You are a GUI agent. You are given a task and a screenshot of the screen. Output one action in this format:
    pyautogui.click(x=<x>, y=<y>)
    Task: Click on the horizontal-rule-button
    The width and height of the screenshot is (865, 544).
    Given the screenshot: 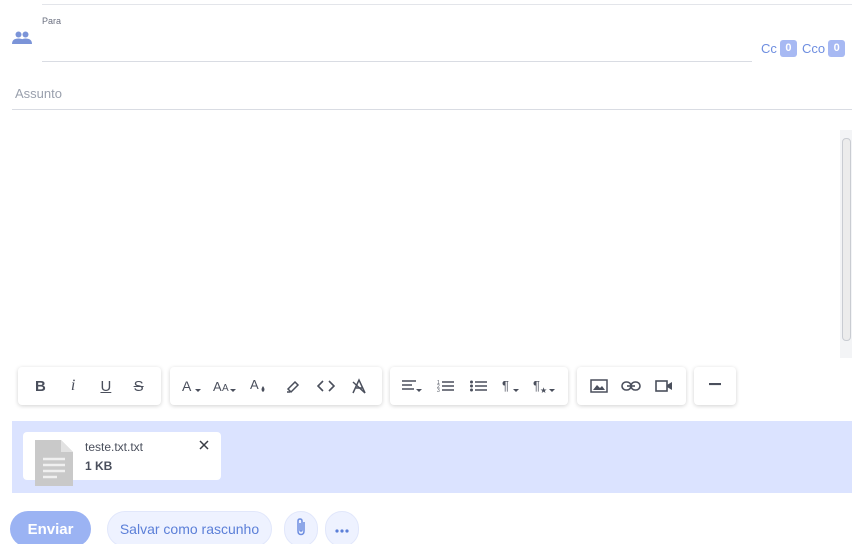 What is the action you would take?
    pyautogui.click(x=715, y=386)
    